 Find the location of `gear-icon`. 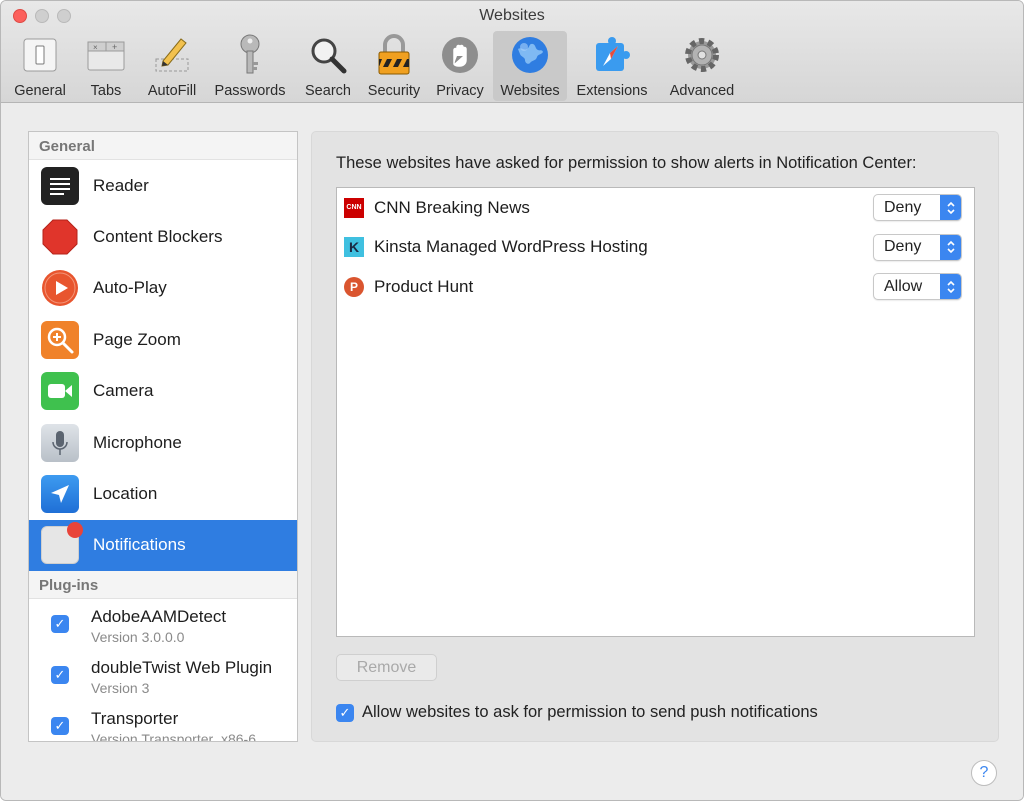

gear-icon is located at coordinates (702, 55).